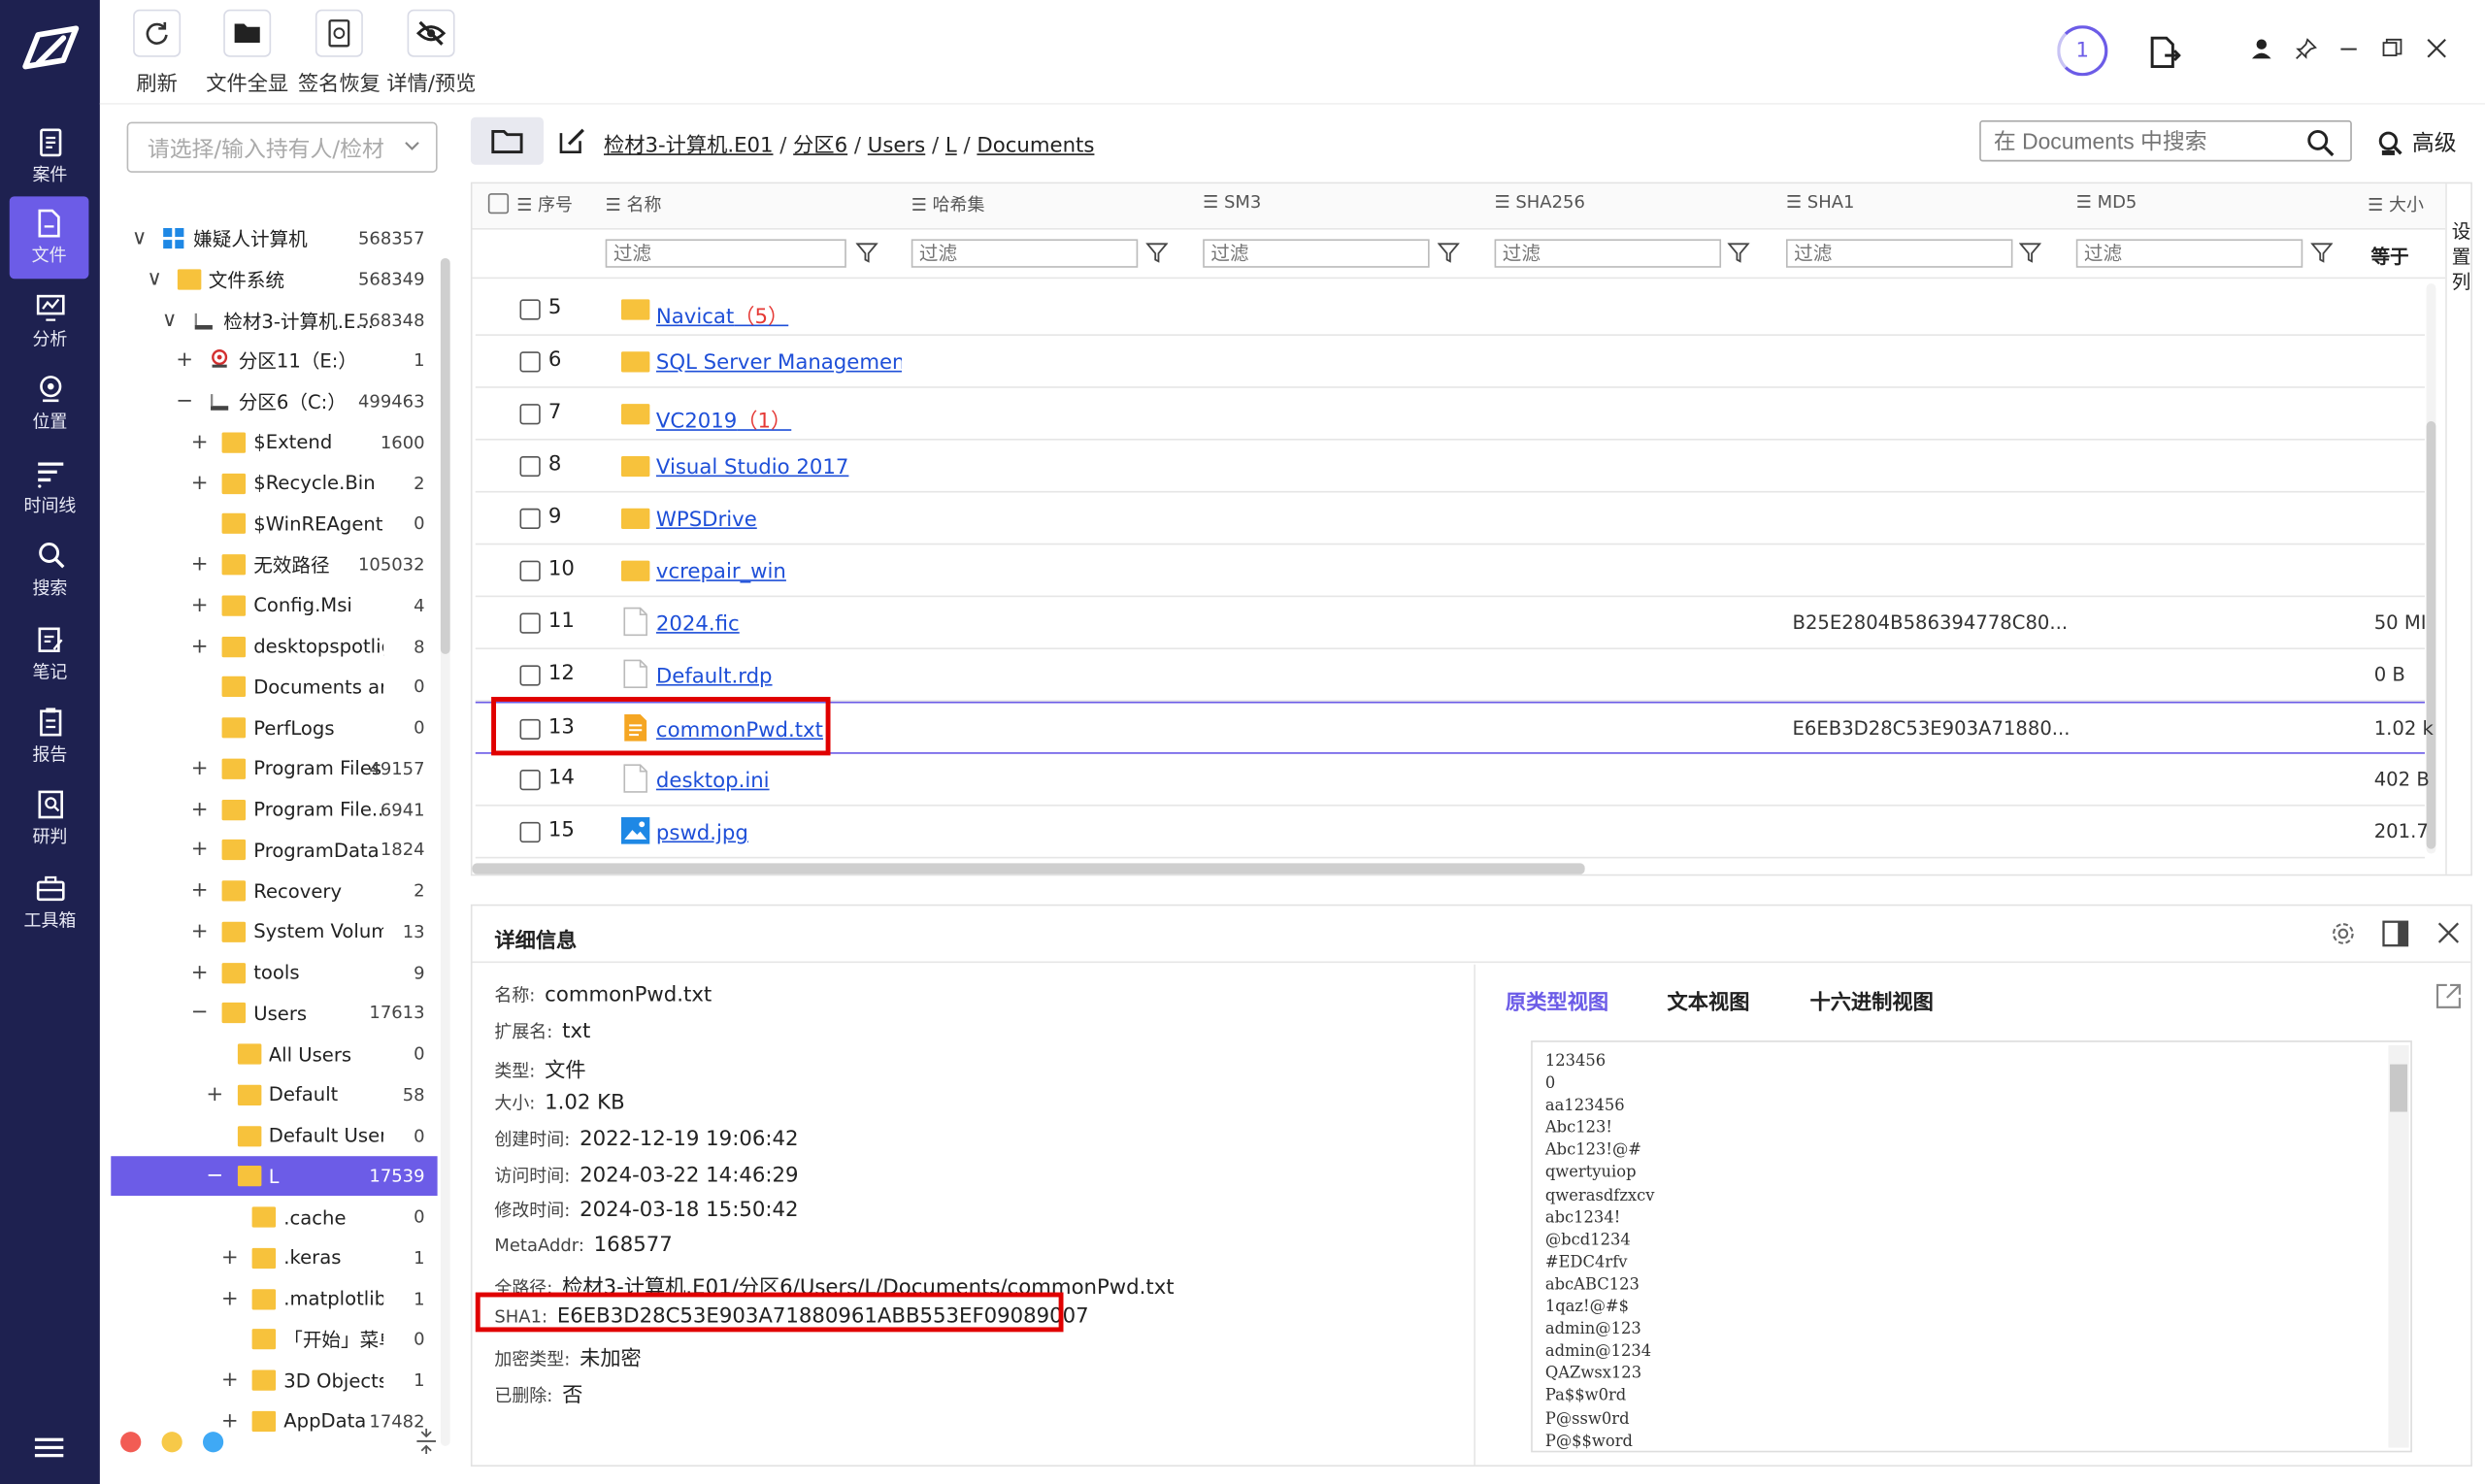 Image resolution: width=2485 pixels, height=1484 pixels. I want to click on table-row: 6 SQL Server Management St, so click(1450, 362).